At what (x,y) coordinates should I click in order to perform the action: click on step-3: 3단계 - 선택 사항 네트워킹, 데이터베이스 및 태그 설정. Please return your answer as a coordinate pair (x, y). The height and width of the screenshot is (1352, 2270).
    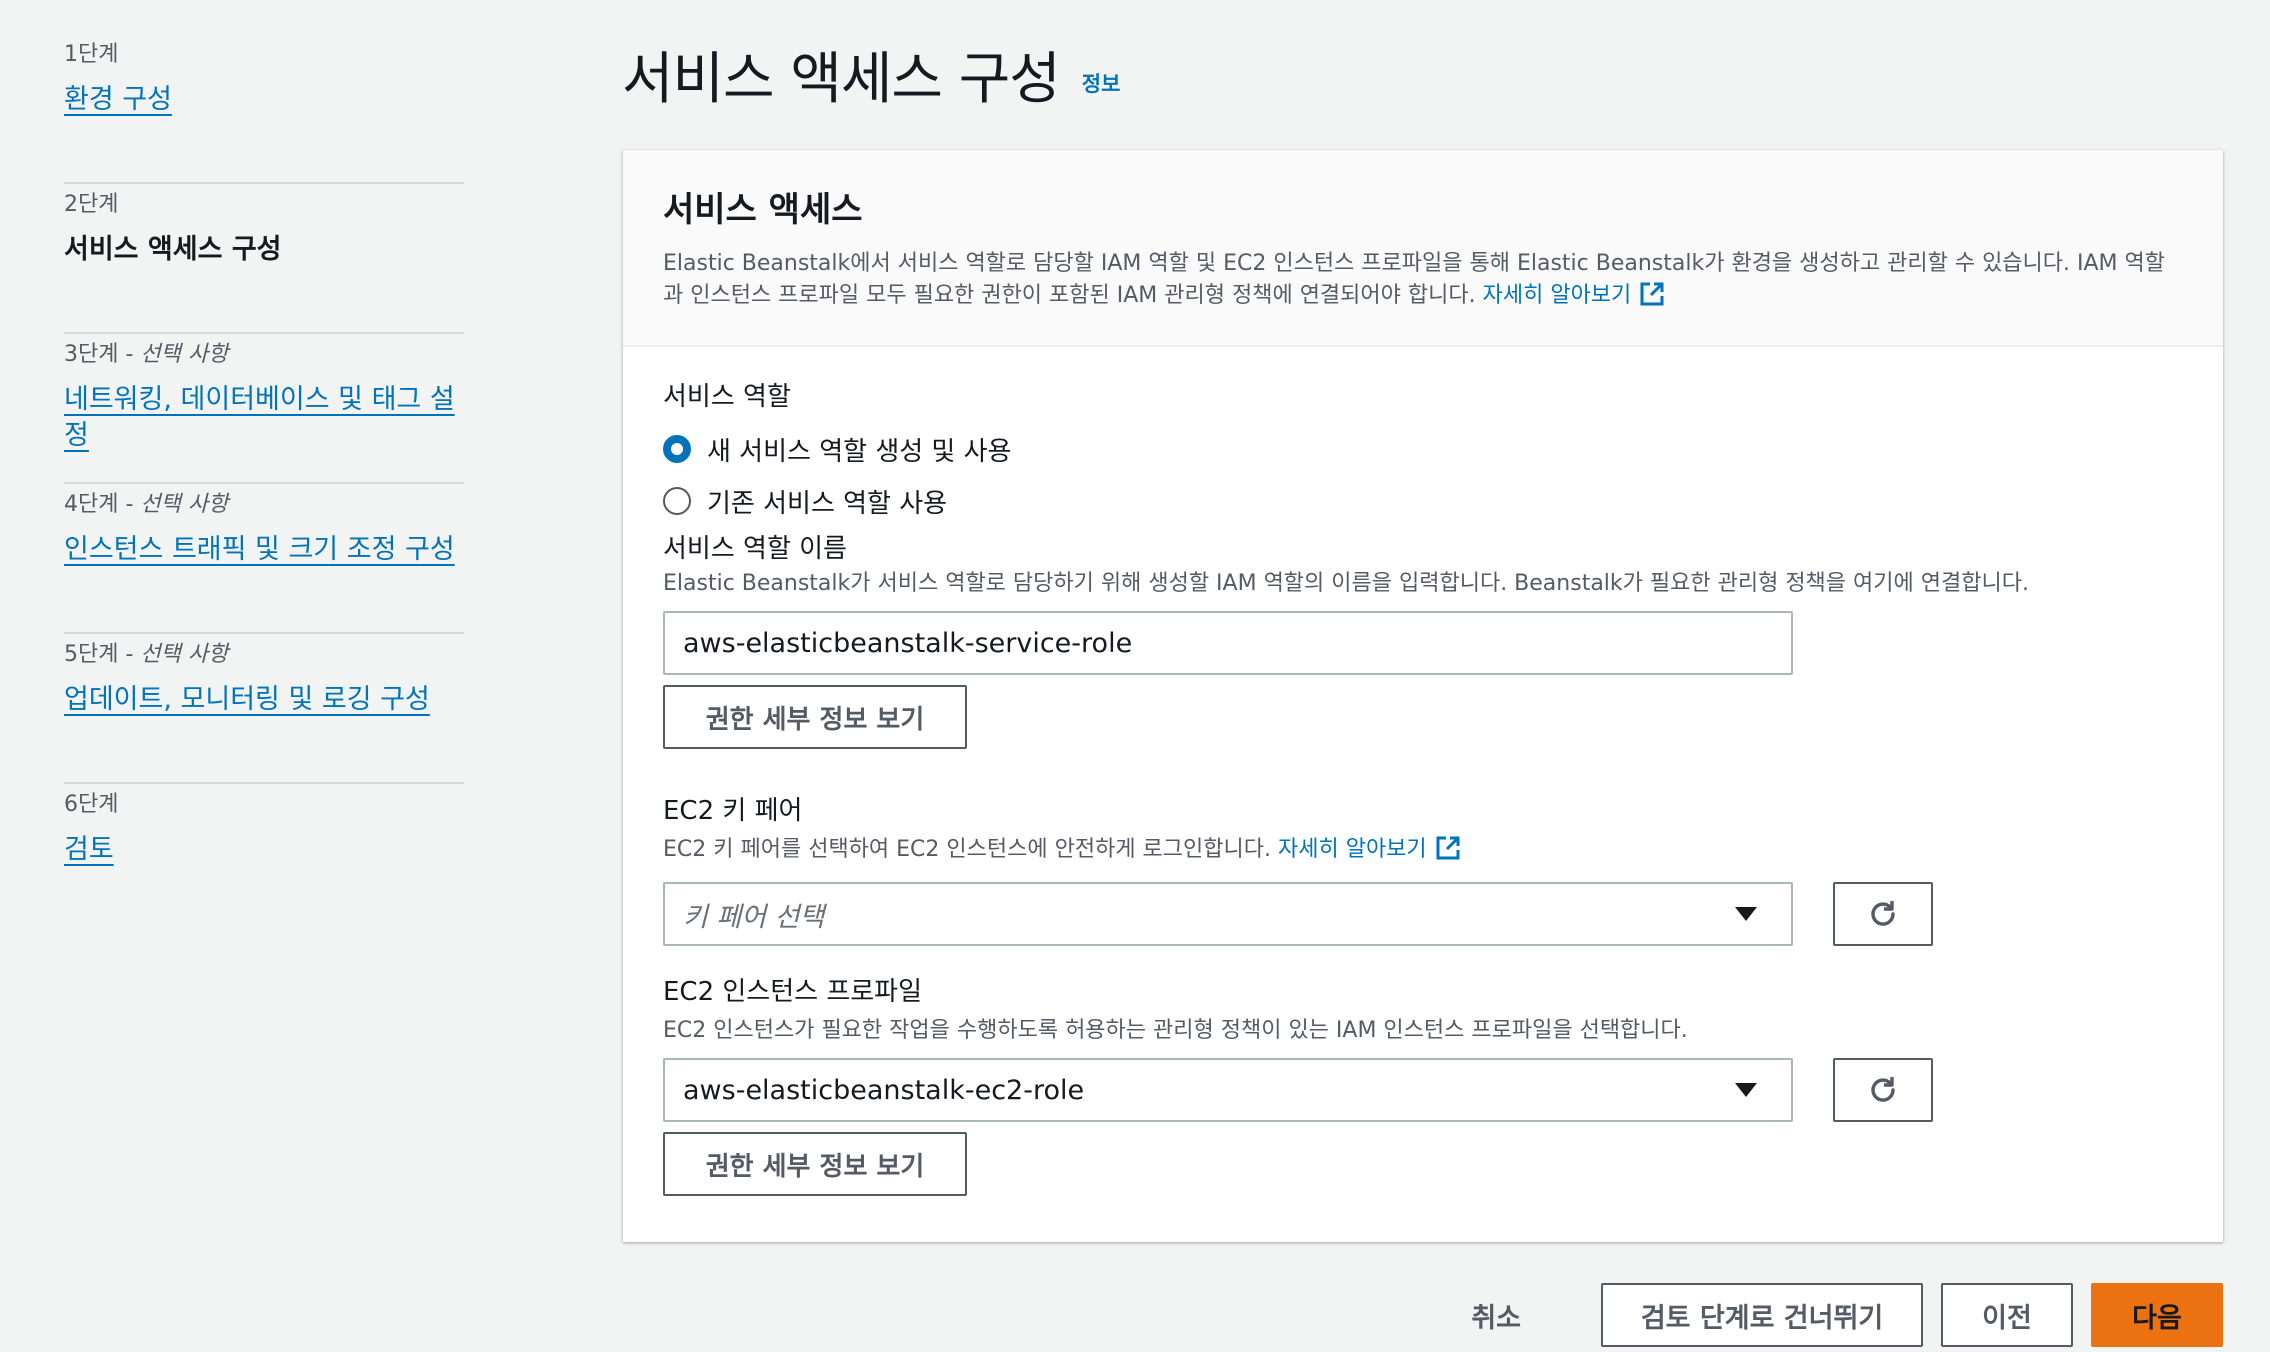
    Looking at the image, I should click on (264, 409).